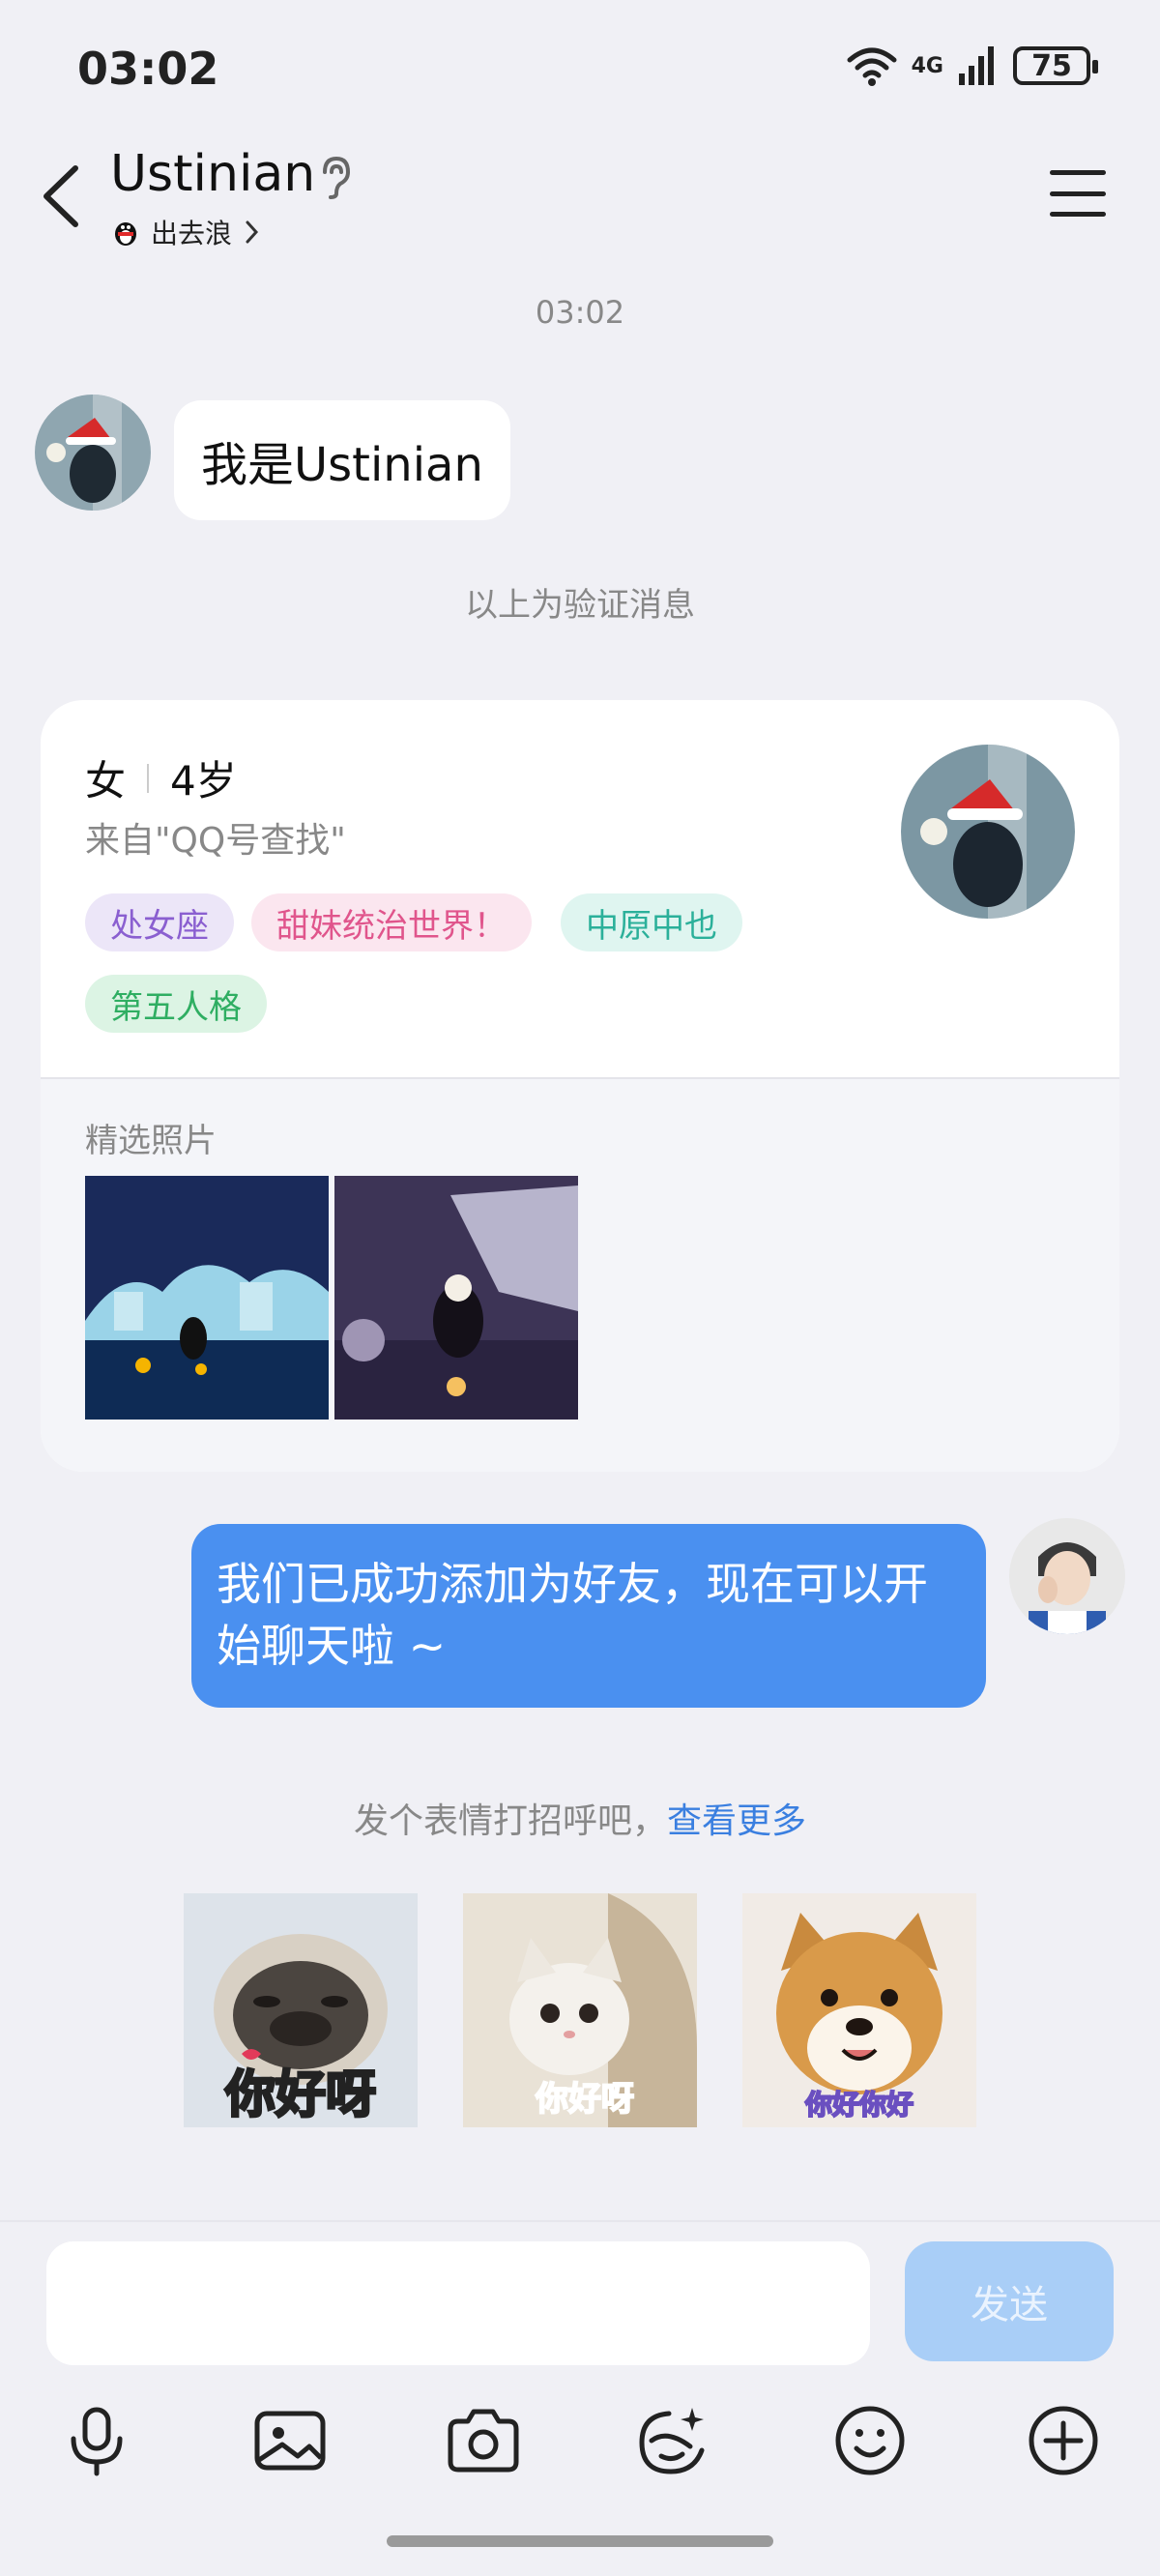 The height and width of the screenshot is (2576, 1160). I want to click on subtitle-text: 出去浪, so click(192, 233).